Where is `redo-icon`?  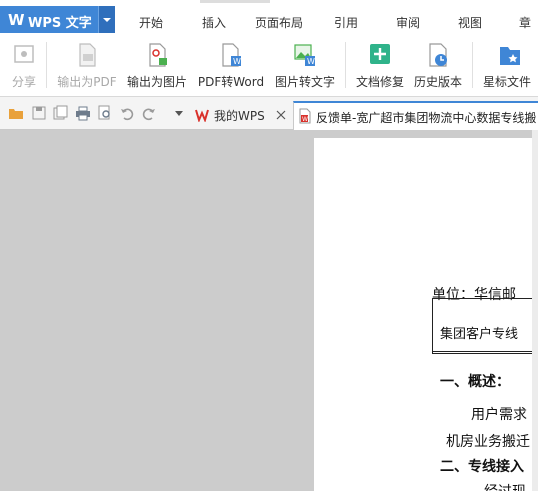
redo-icon is located at coordinates (149, 113).